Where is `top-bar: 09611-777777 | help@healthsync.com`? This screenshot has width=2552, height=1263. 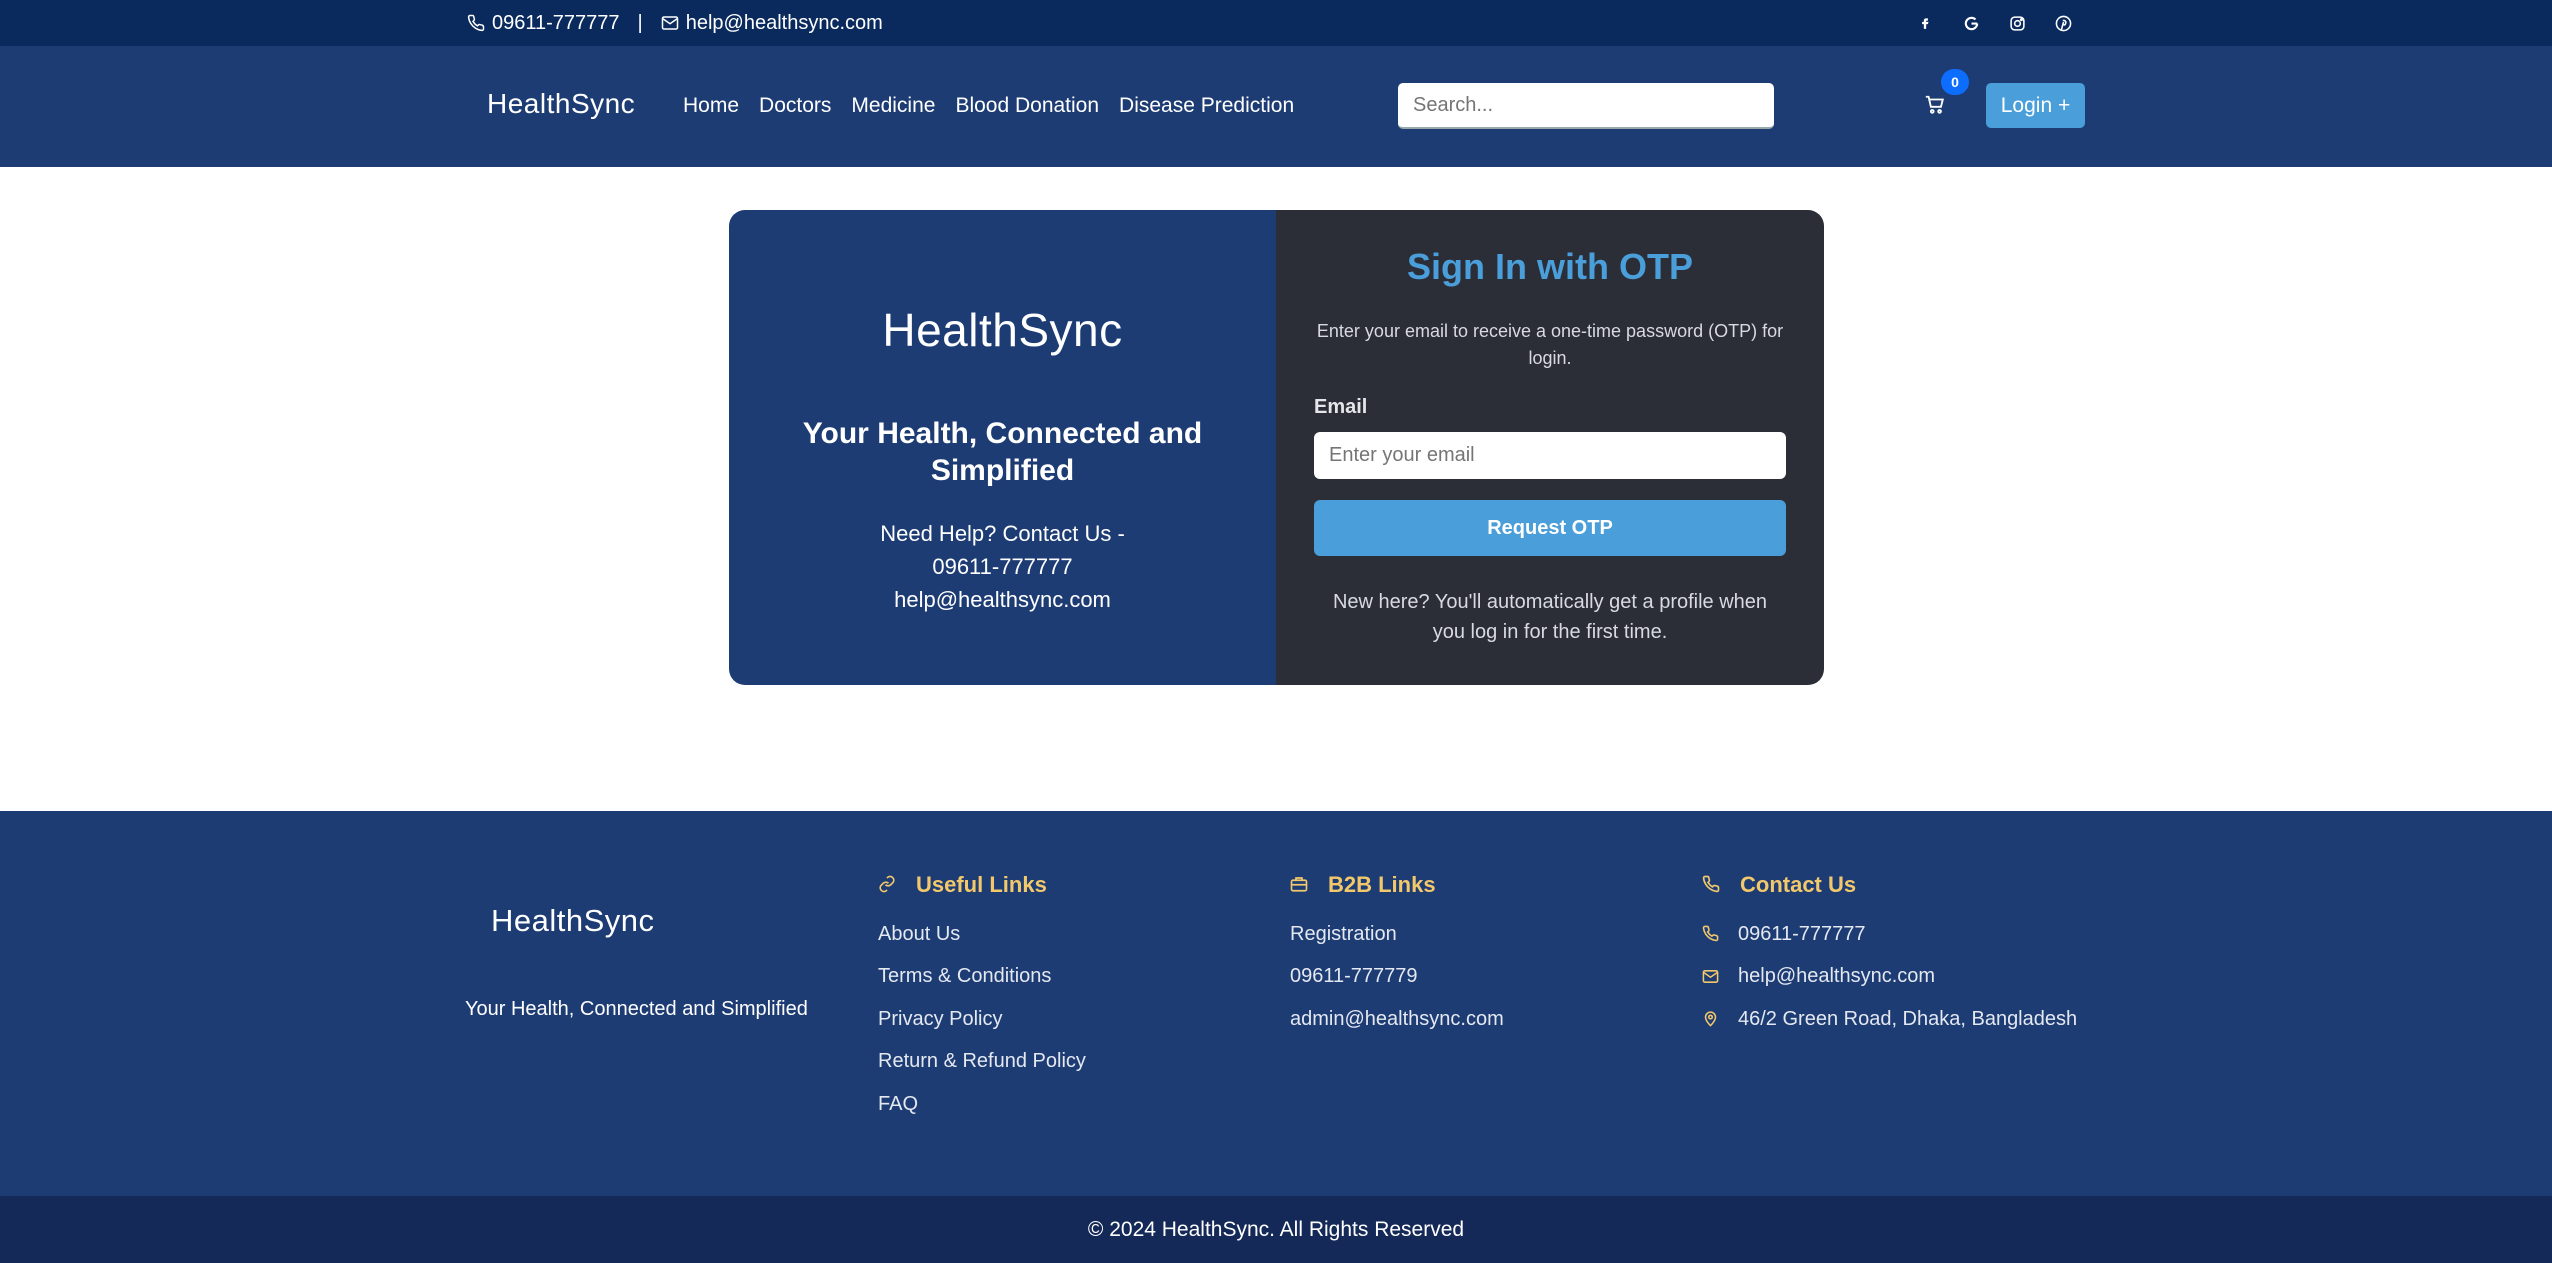 top-bar: 09611-777777 | help@healthsync.com is located at coordinates (1276, 23).